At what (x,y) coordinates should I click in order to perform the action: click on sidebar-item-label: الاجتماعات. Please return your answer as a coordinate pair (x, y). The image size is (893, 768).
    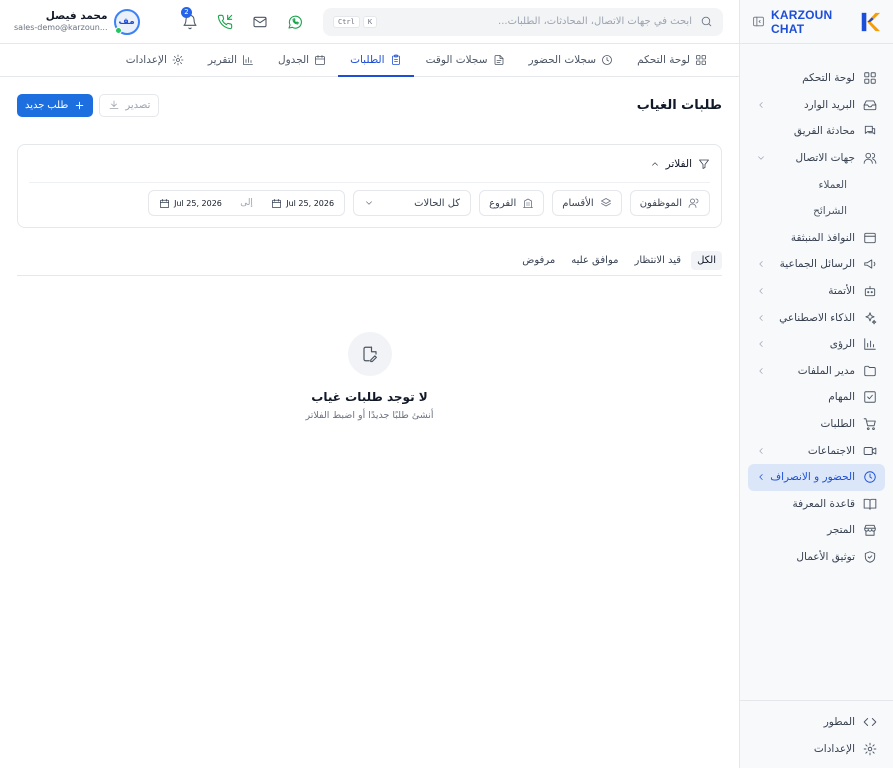
    Looking at the image, I should click on (831, 450).